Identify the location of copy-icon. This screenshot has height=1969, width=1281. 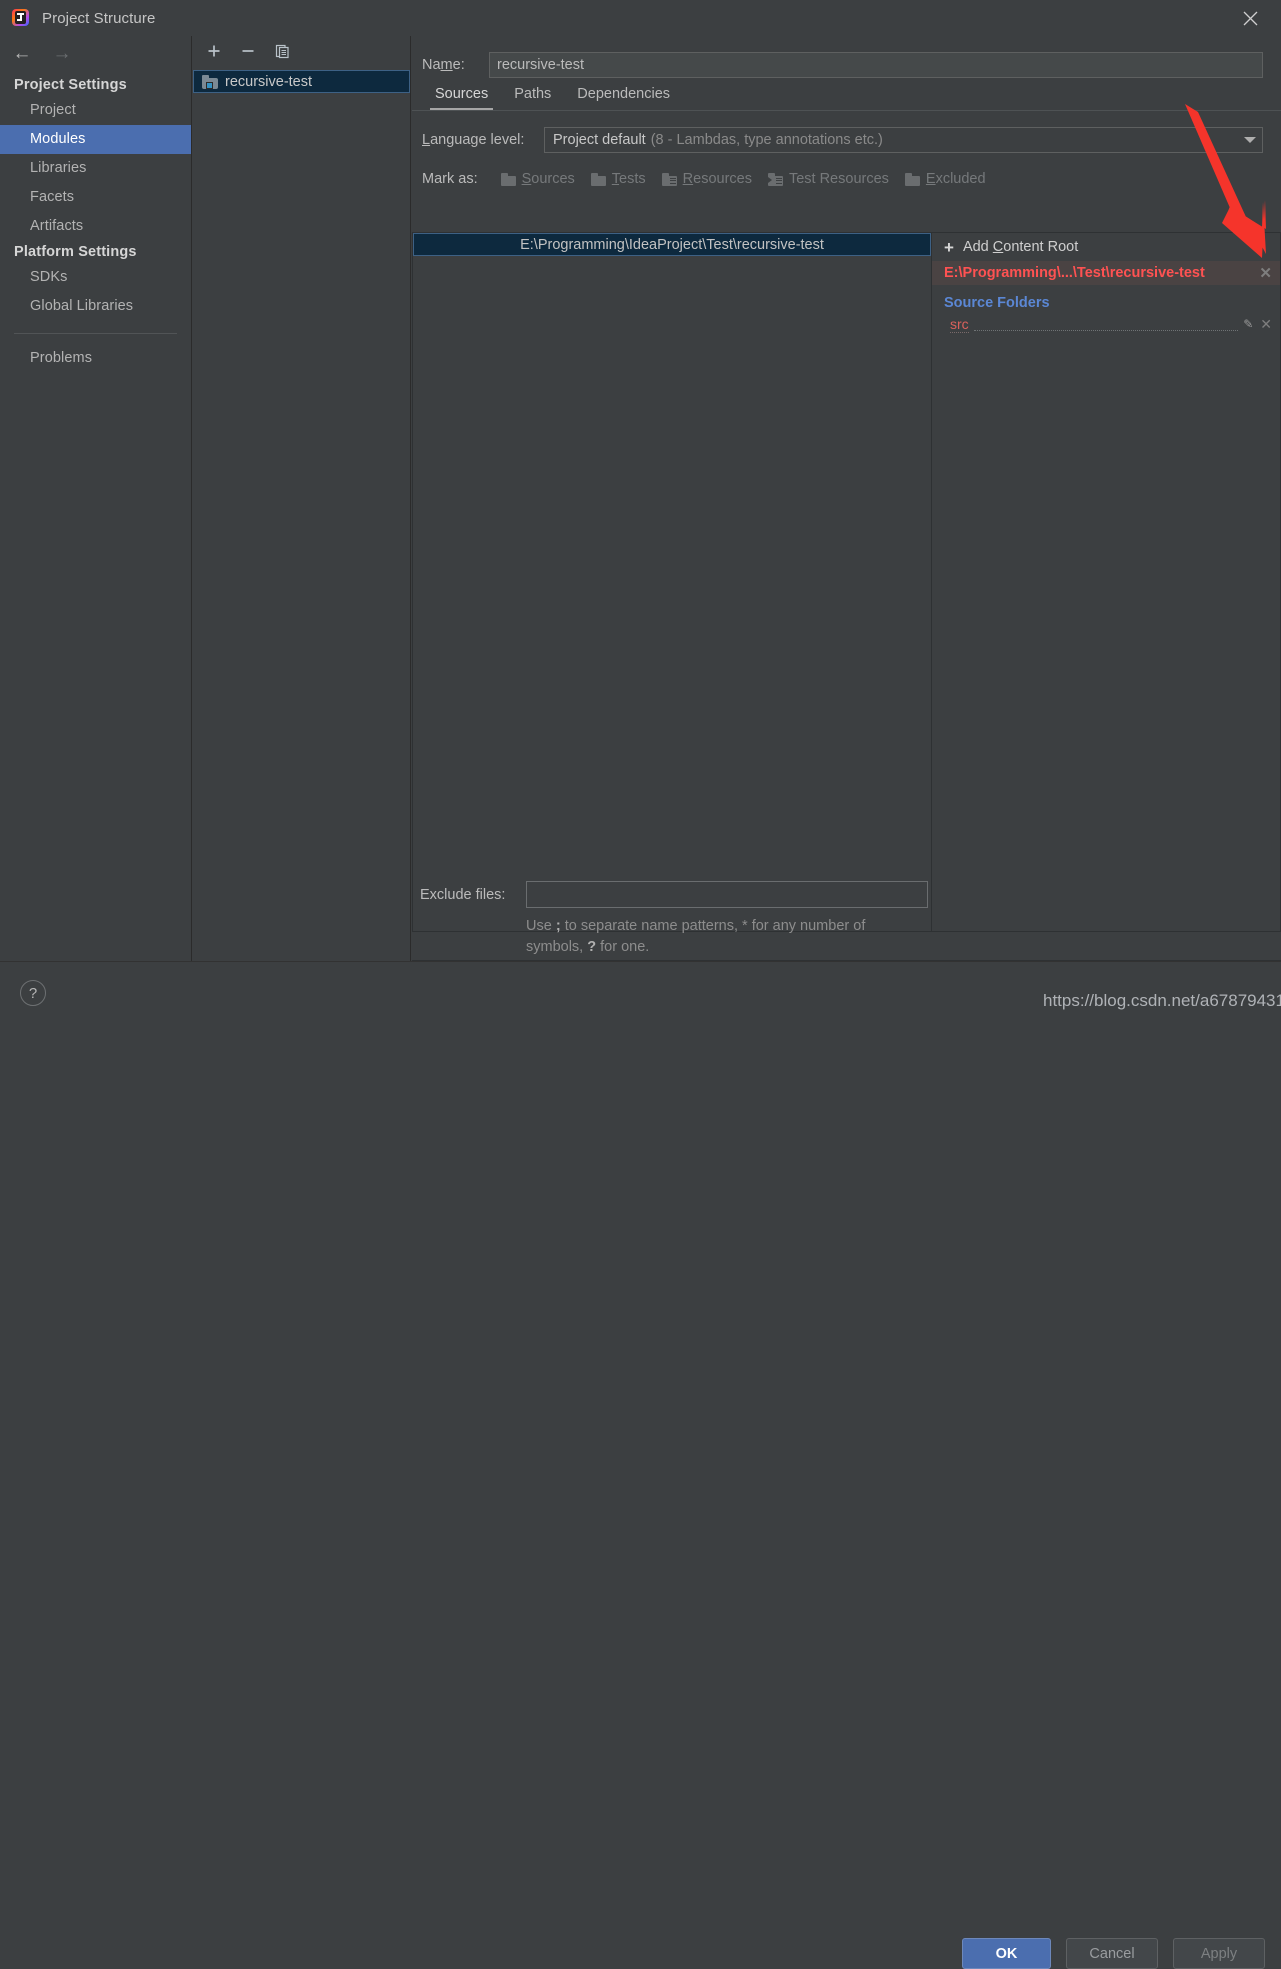
(282, 51).